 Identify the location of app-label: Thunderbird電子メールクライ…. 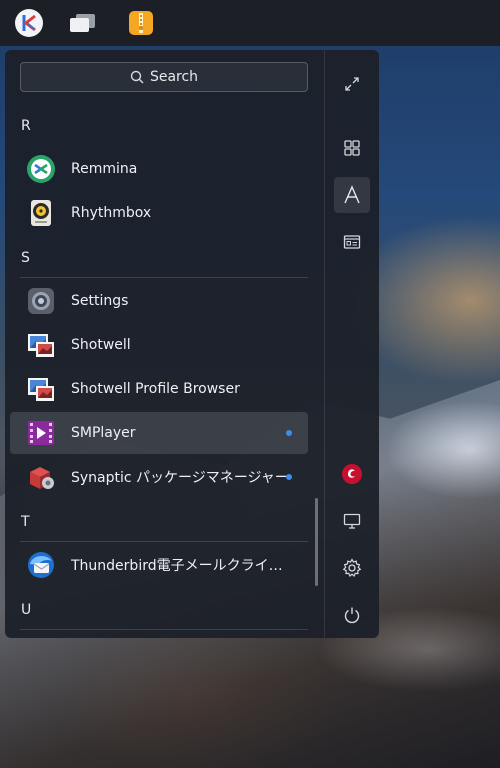
(177, 566).